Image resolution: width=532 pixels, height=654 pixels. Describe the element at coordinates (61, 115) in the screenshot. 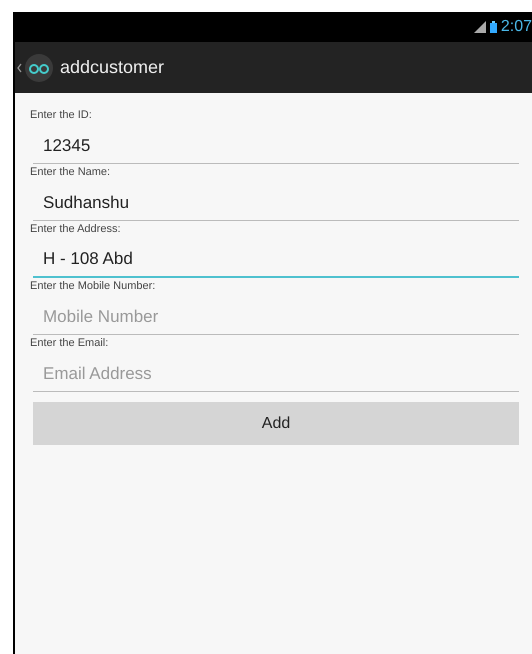

I see `field-label: Enter the ID:` at that location.